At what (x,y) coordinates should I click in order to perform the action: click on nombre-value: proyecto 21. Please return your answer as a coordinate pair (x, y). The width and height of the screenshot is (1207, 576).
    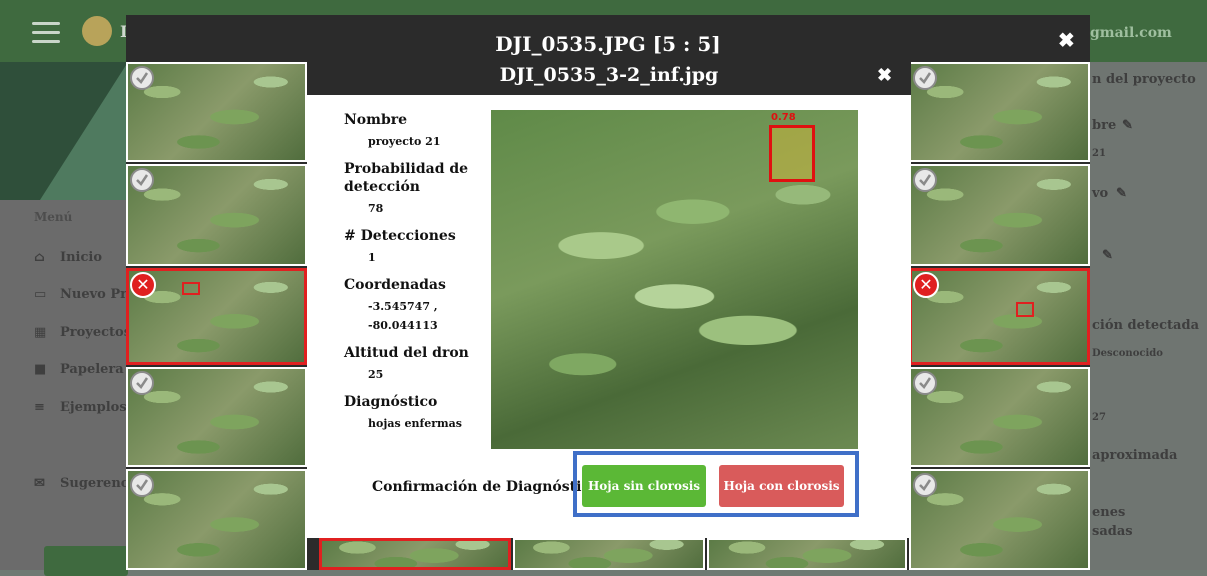
    Looking at the image, I should click on (404, 141).